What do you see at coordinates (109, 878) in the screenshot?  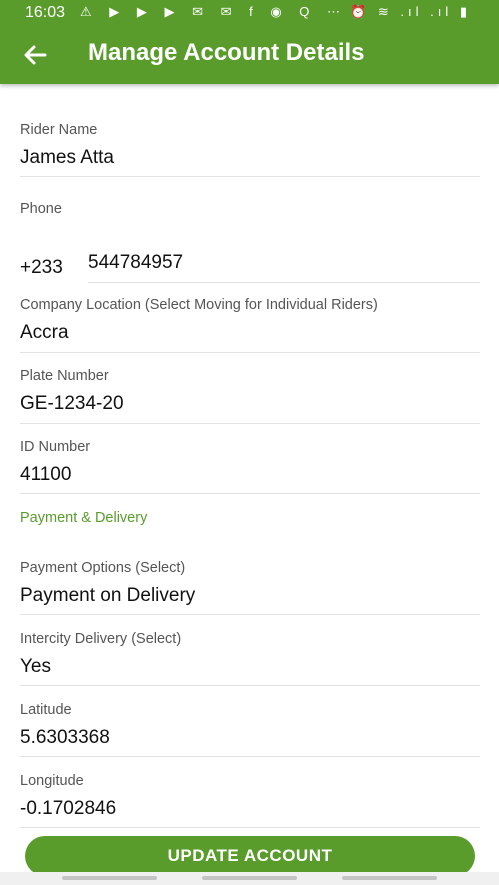 I see `nav-recent-button` at bounding box center [109, 878].